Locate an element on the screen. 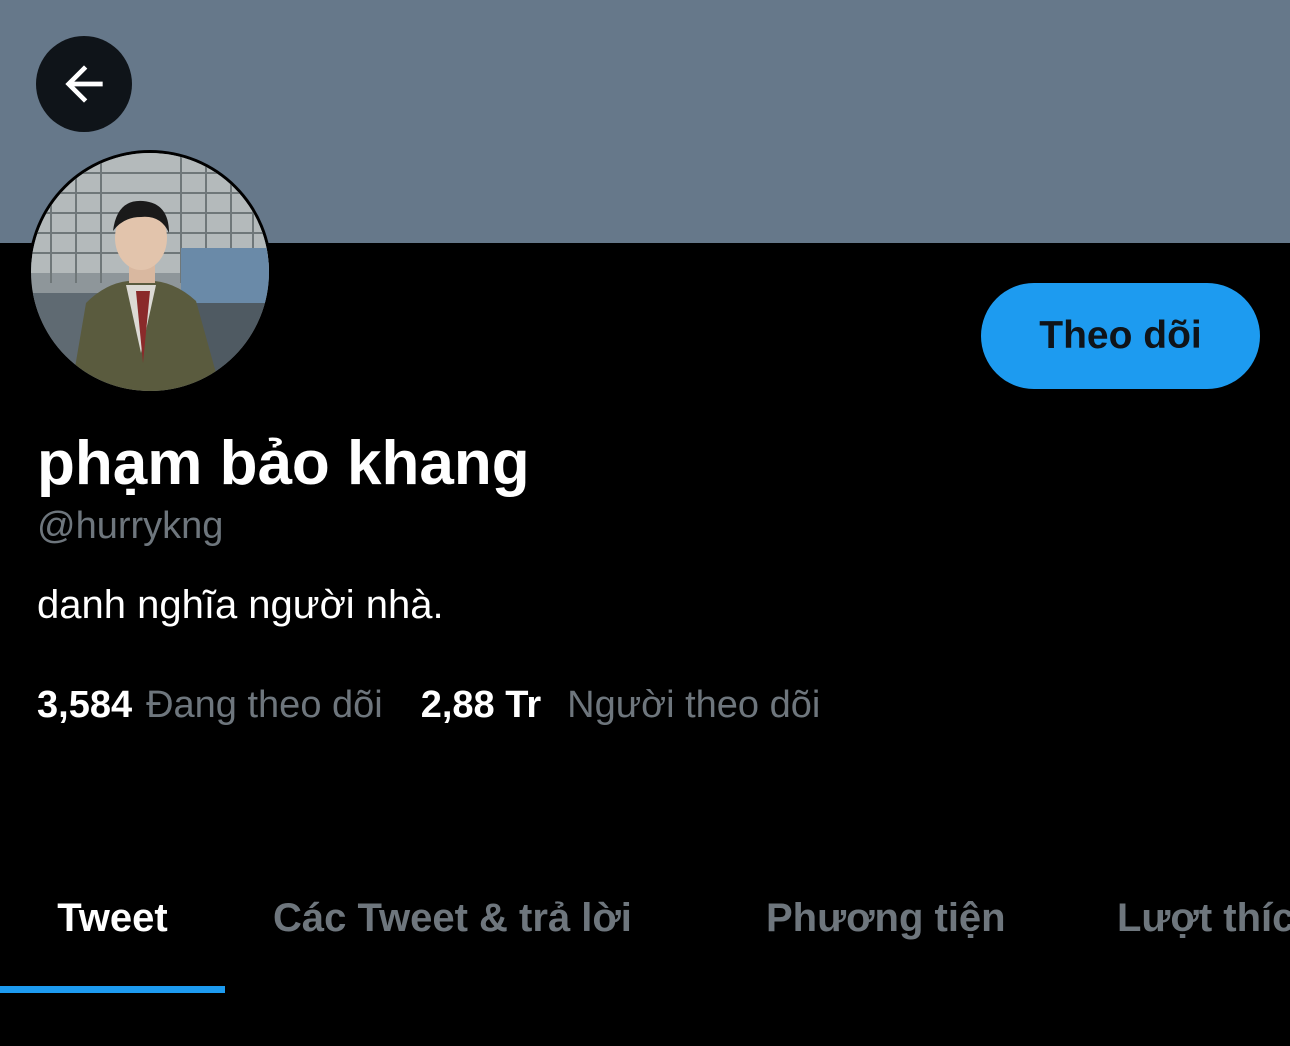  following-stat: 3,584 Đang theo dõi is located at coordinates (210, 705).